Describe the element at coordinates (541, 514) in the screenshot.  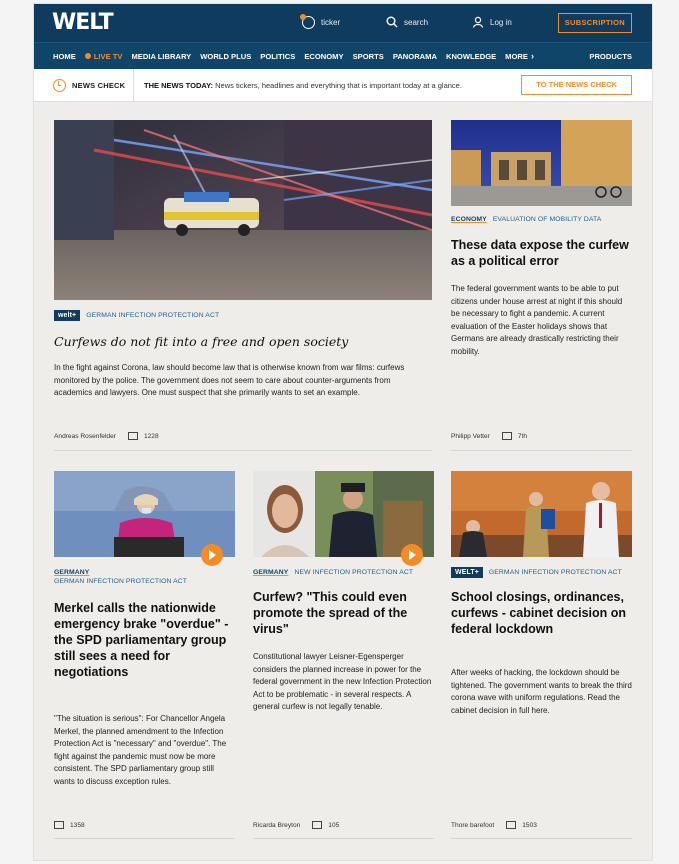
I see `card-3-image` at that location.